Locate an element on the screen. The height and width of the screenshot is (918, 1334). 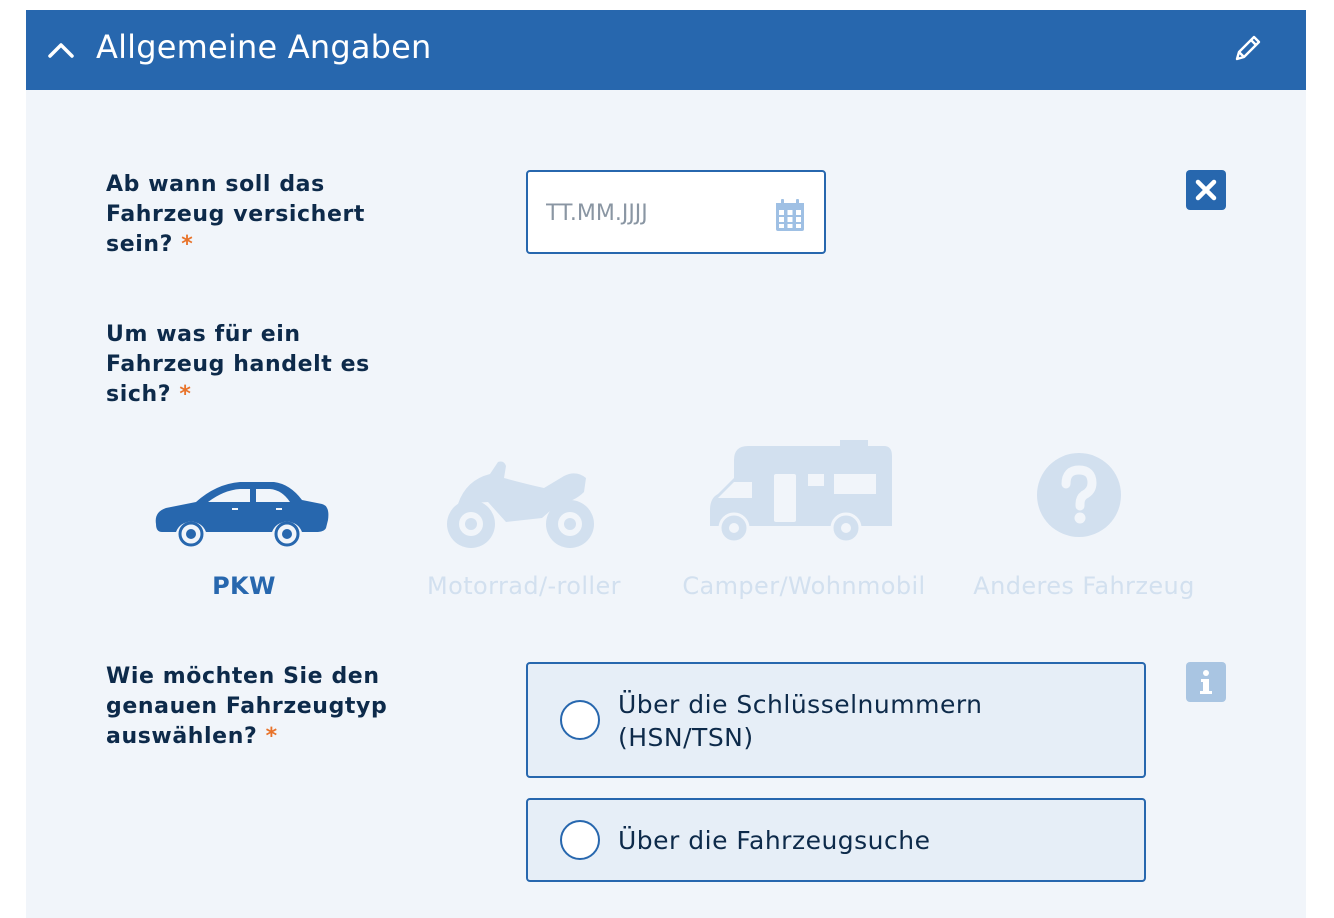
clear-date-button is located at coordinates (1206, 190).